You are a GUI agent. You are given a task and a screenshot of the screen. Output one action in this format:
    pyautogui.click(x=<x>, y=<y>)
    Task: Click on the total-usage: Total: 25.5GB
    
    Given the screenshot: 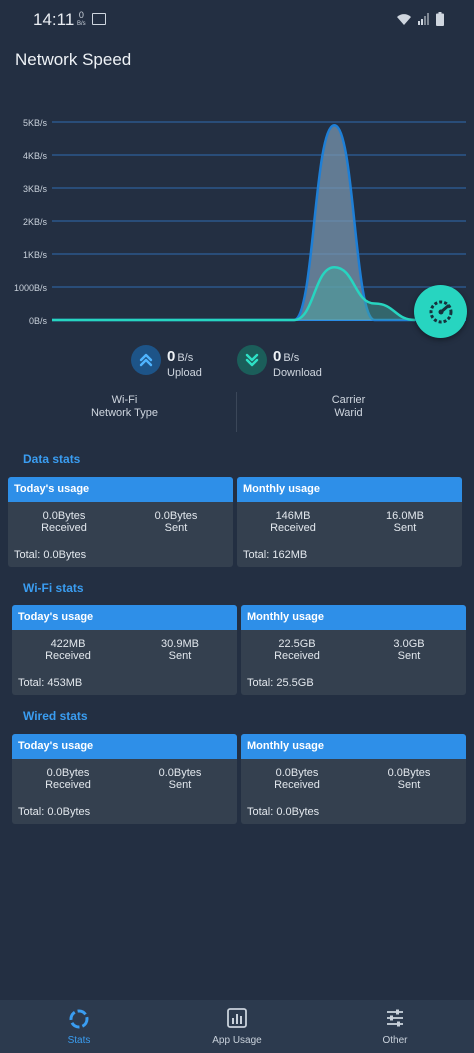 What is the action you would take?
    pyautogui.click(x=280, y=683)
    